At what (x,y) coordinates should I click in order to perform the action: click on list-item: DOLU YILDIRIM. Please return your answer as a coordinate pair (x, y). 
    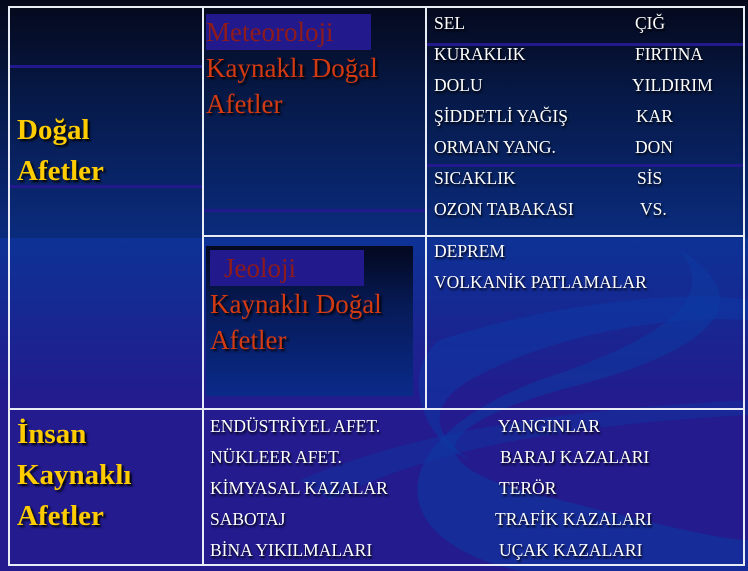
    Looking at the image, I should click on (589, 85).